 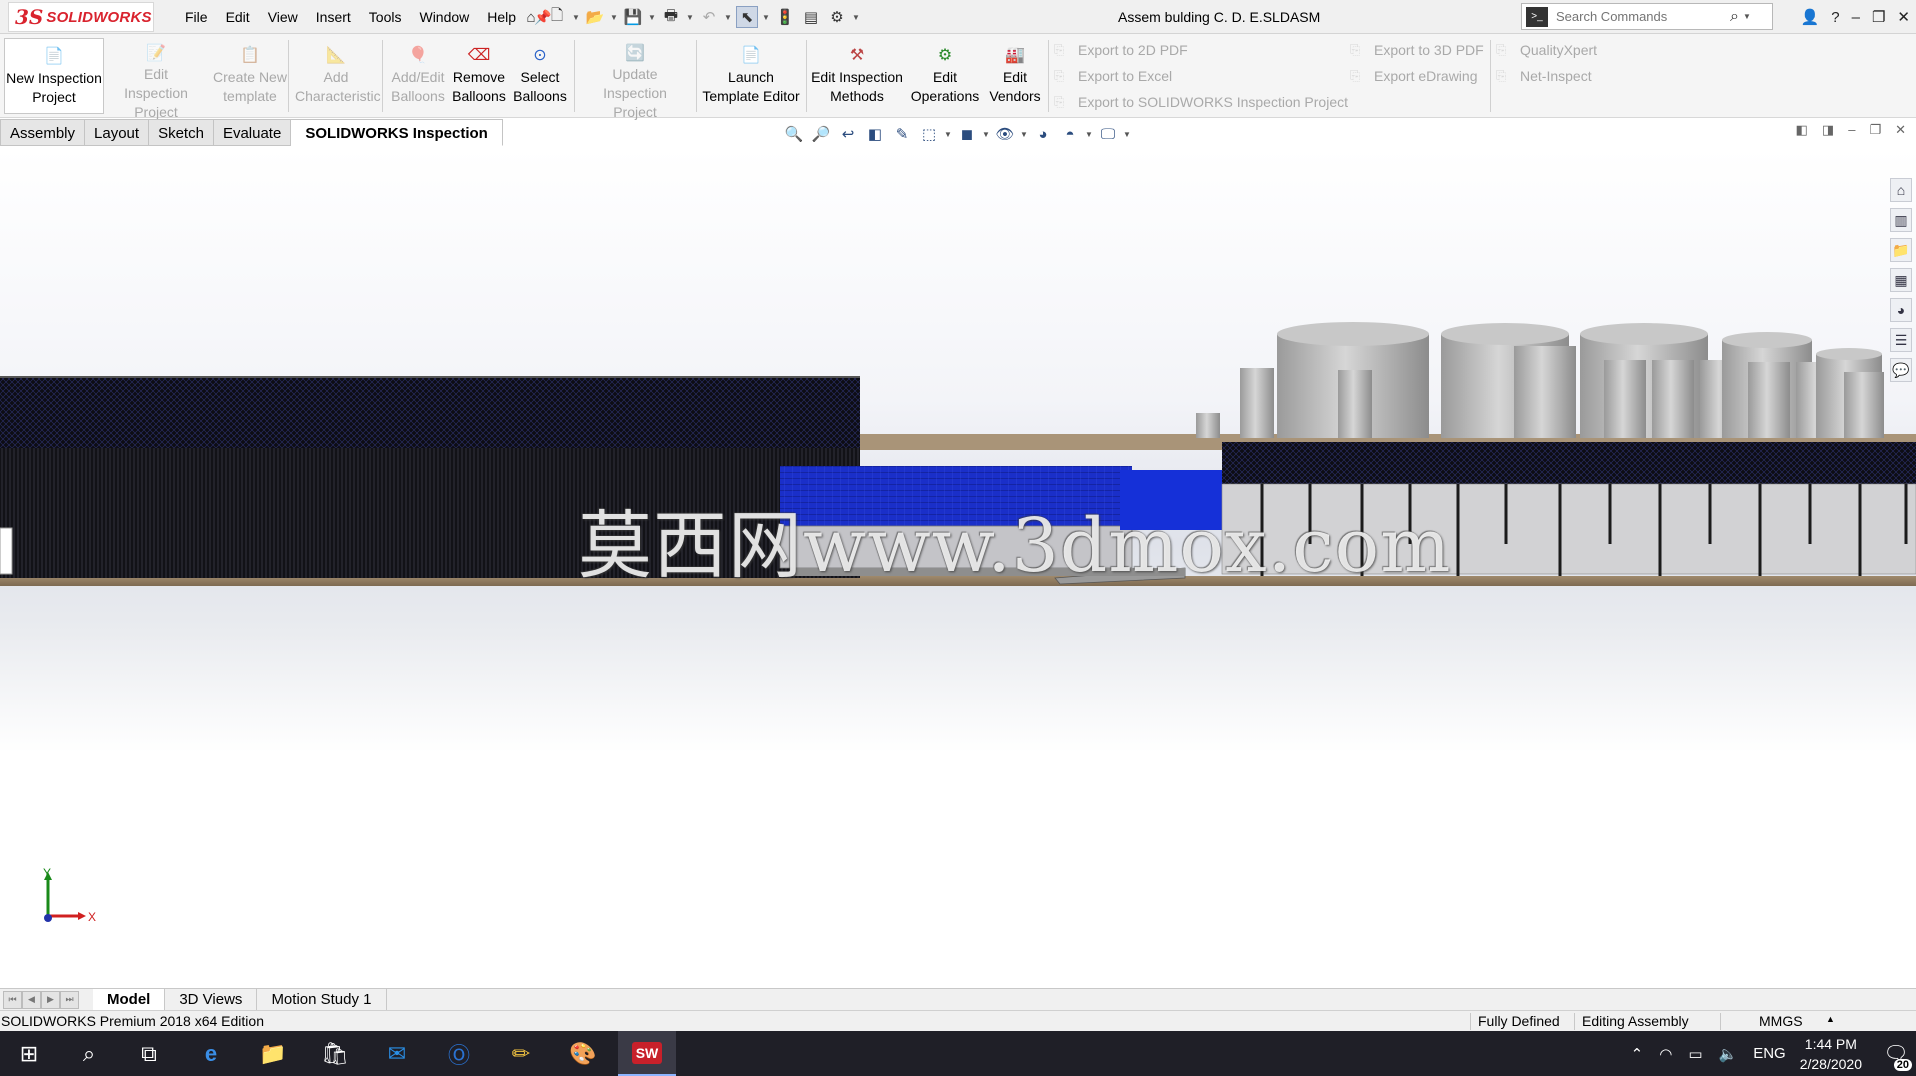 I want to click on new-document-icon: 🗋, so click(x=557, y=17).